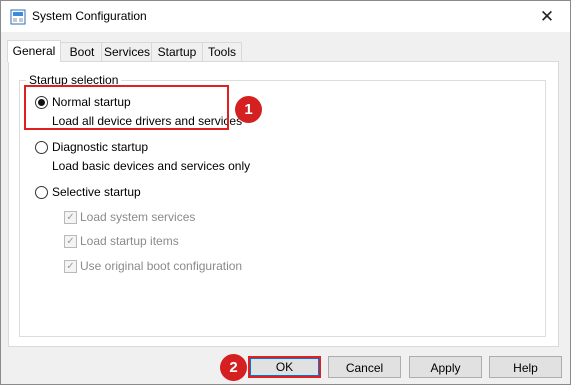  What do you see at coordinates (177, 51) in the screenshot?
I see `tab-startup: Startup` at bounding box center [177, 51].